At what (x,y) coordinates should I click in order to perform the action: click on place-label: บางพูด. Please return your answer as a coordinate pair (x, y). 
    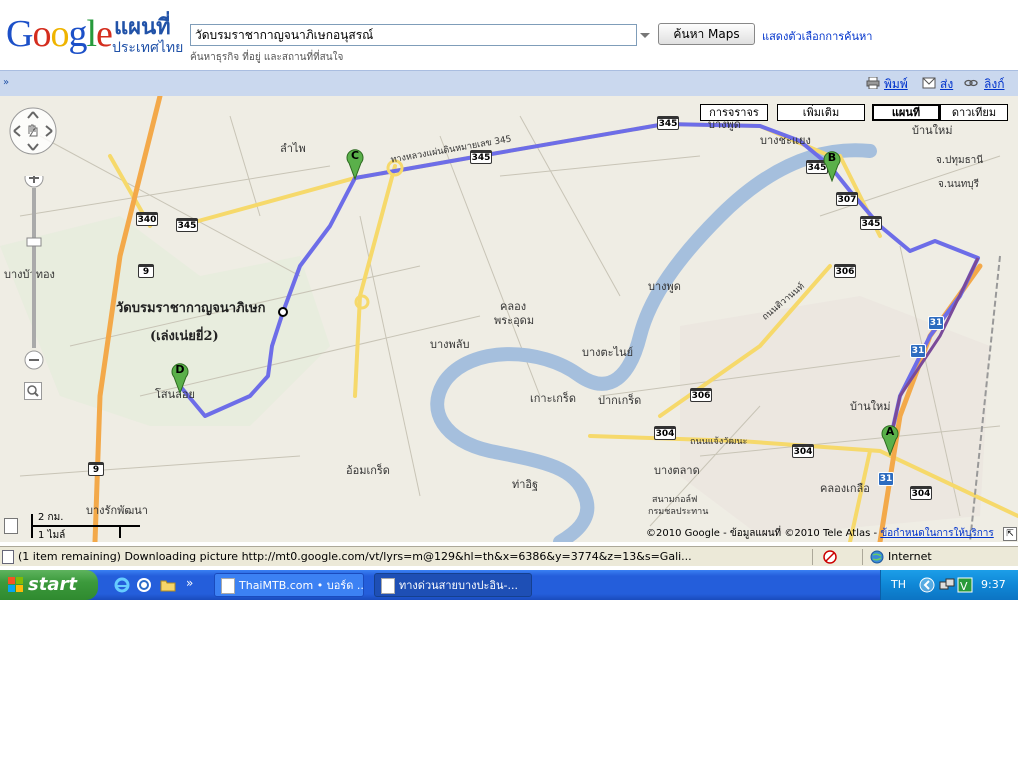
    Looking at the image, I should click on (664, 286).